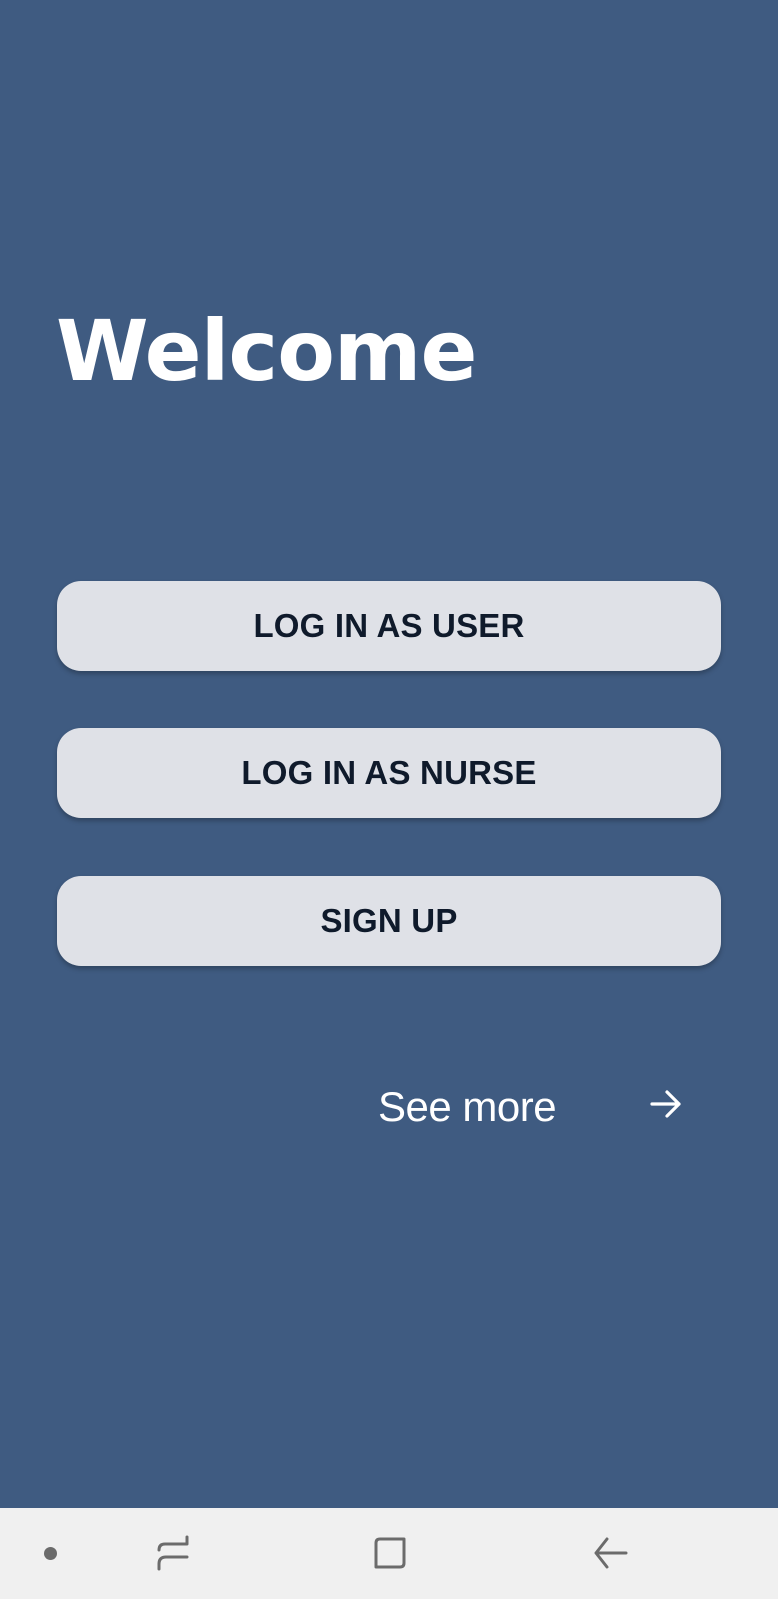 The width and height of the screenshot is (778, 1599). I want to click on recent-apps-icon, so click(173, 1553).